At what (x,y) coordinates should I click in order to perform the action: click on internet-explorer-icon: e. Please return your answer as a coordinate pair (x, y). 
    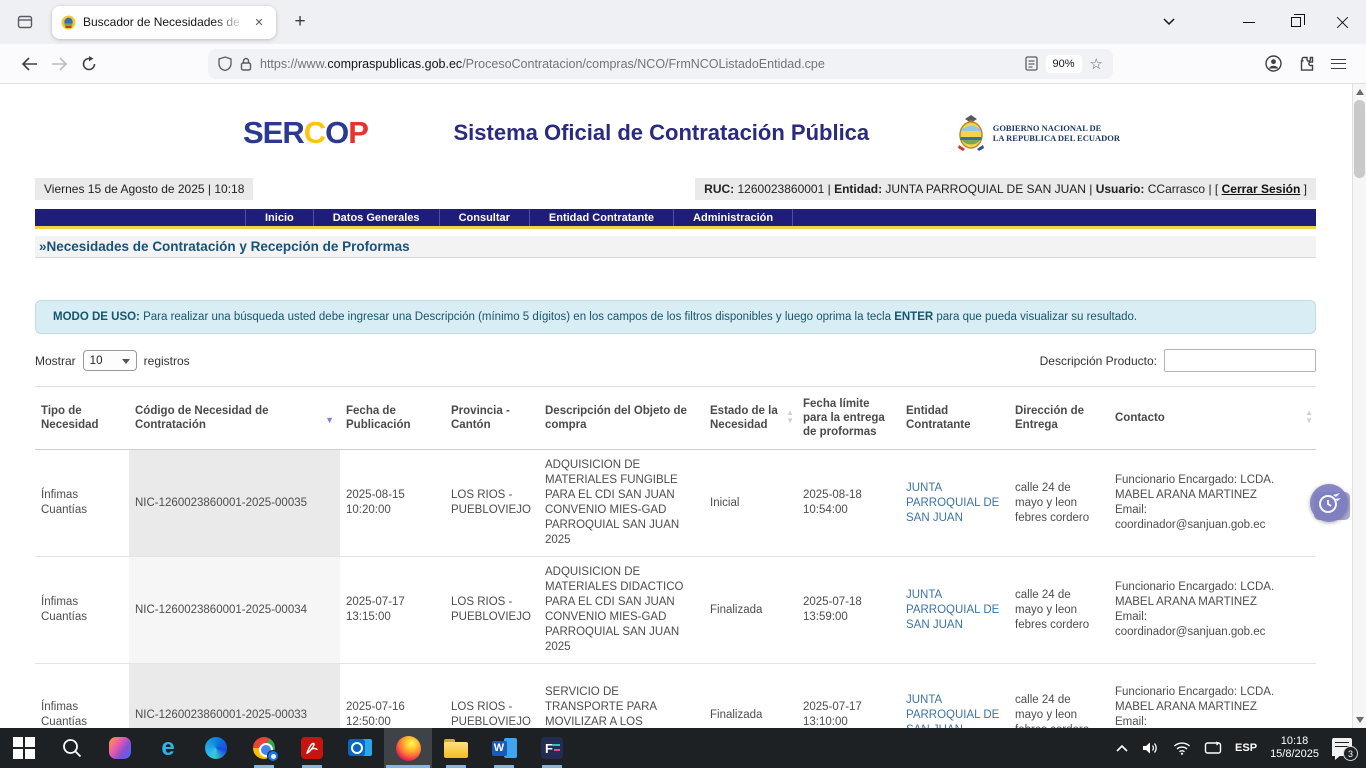
    Looking at the image, I should click on (168, 747).